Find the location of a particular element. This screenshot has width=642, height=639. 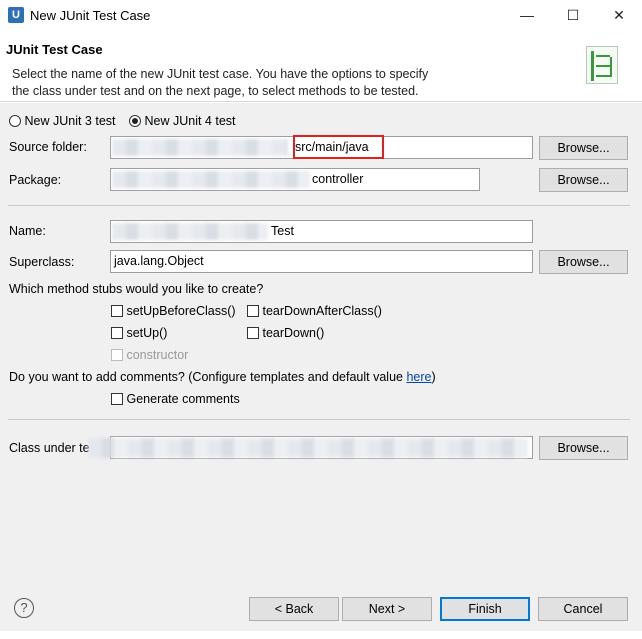

back-button: < Back is located at coordinates (294, 609).